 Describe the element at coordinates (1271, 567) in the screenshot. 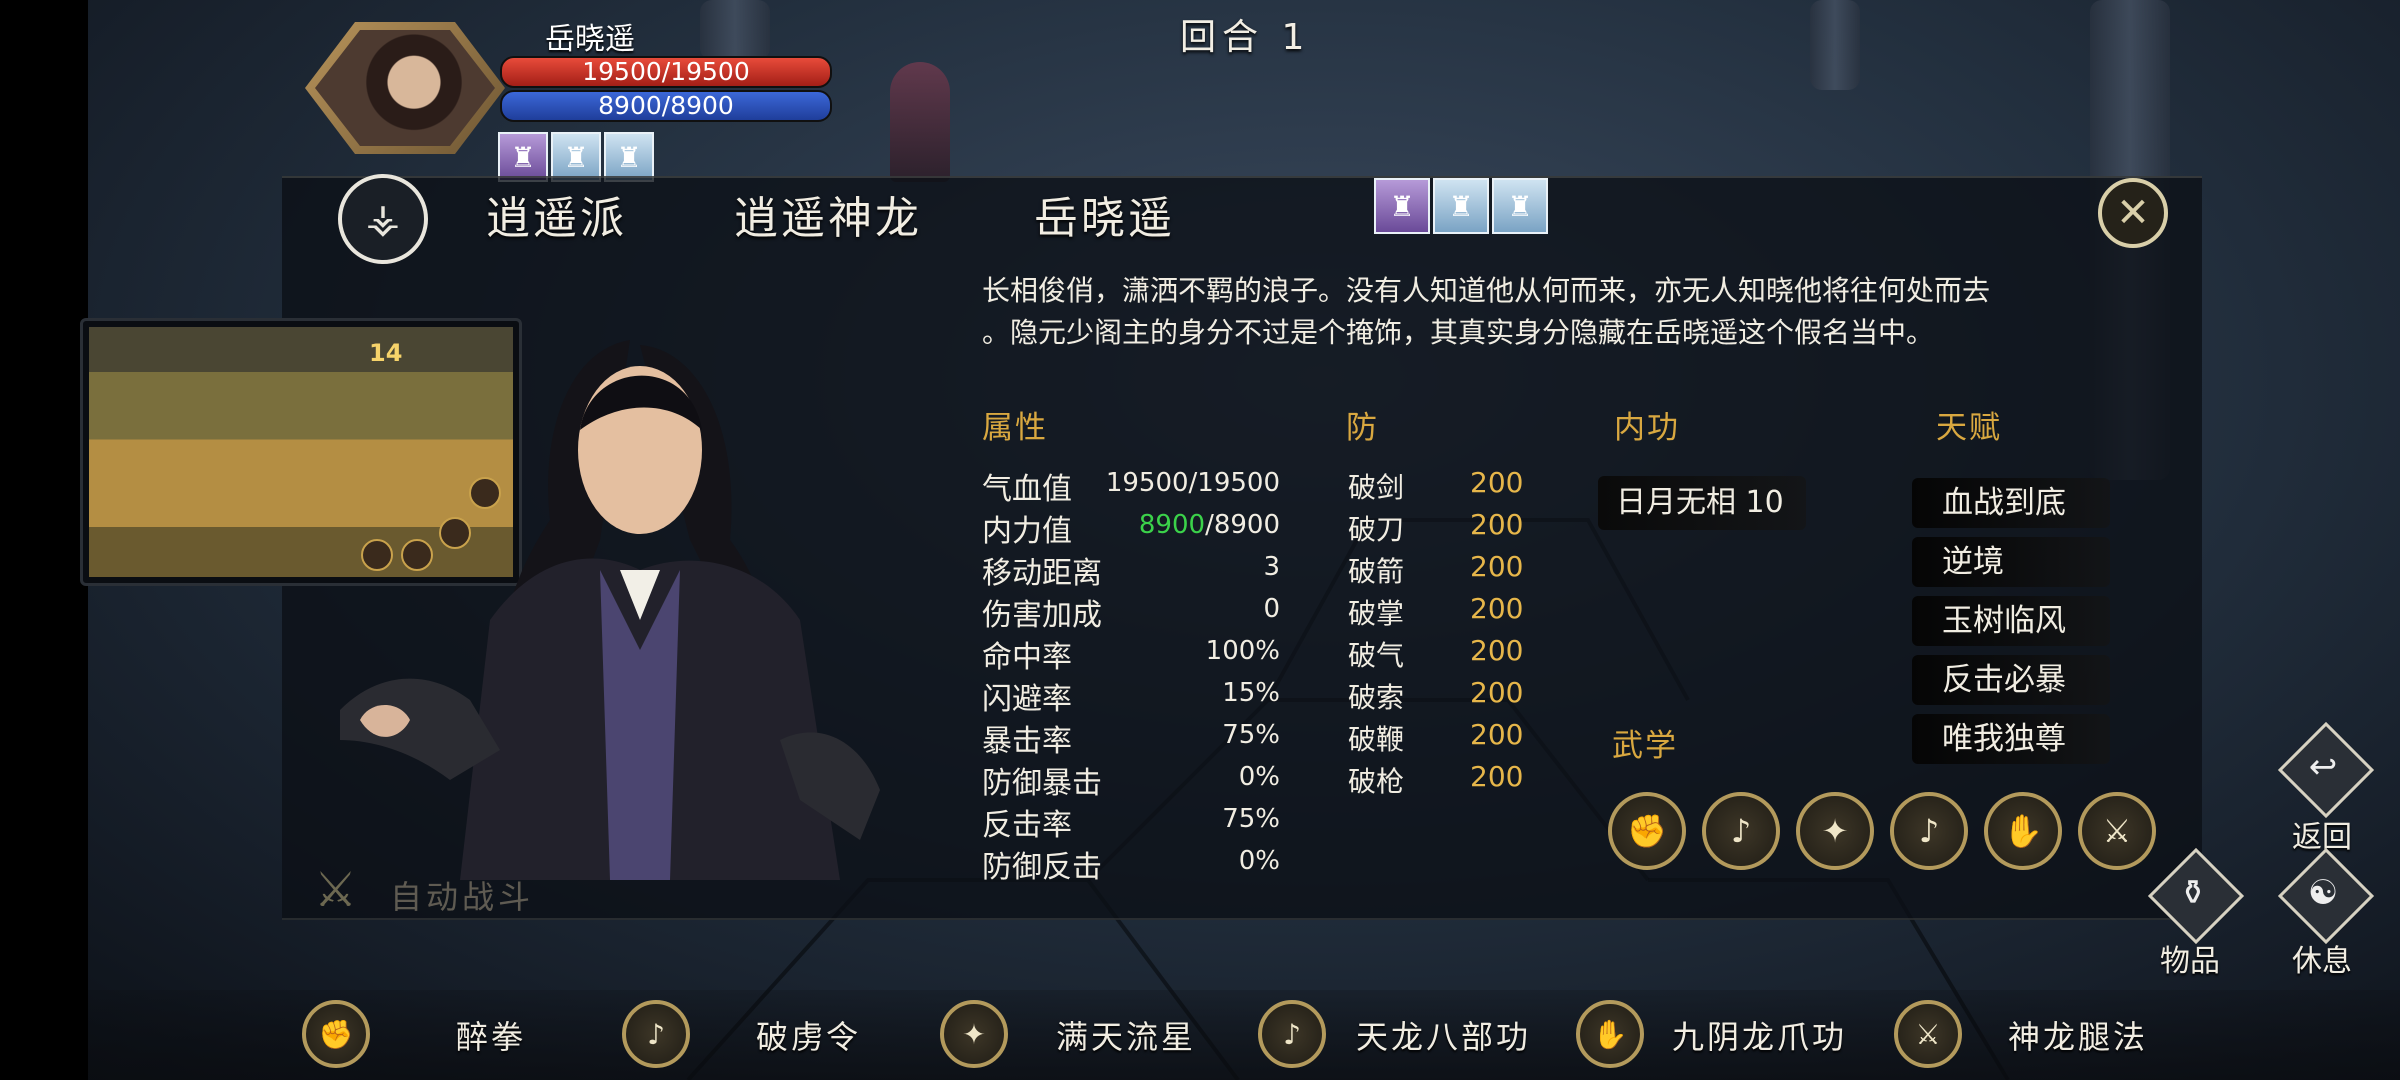

I see `attribute-value: 3` at that location.